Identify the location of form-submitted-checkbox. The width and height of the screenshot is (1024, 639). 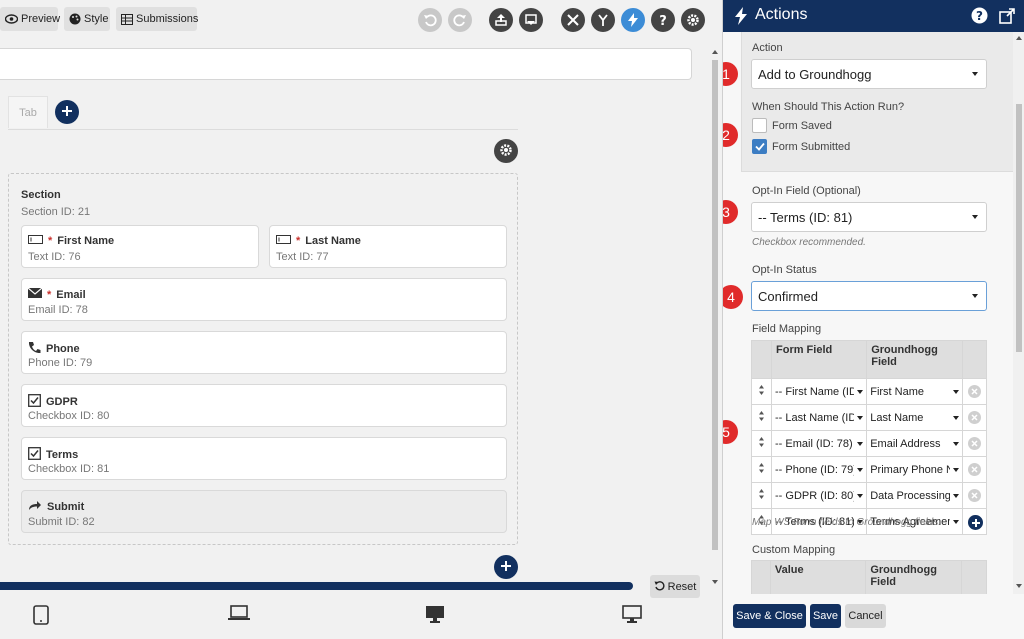
(759, 146).